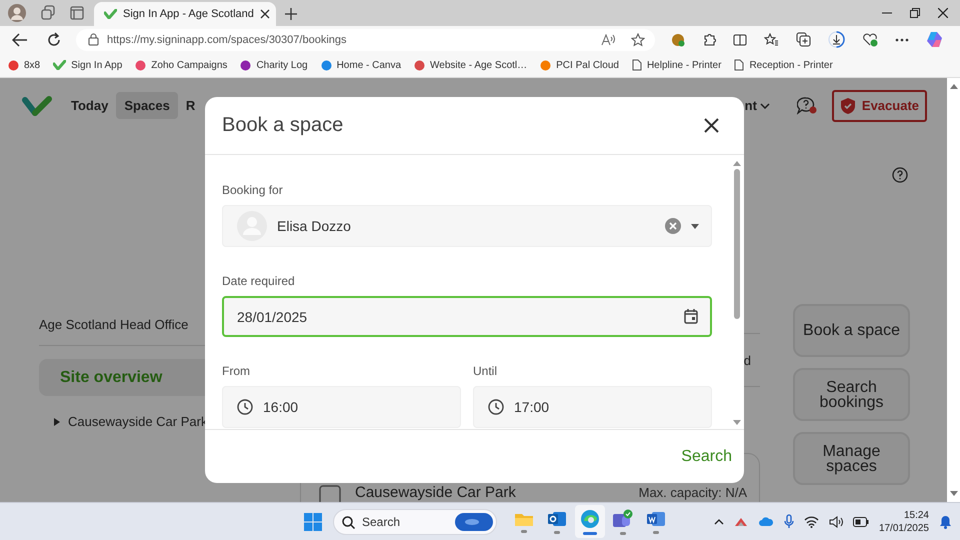 This screenshot has width=960, height=540. What do you see at coordinates (587, 65) in the screenshot?
I see `bookmark-link: PCI Pal Cloud` at bounding box center [587, 65].